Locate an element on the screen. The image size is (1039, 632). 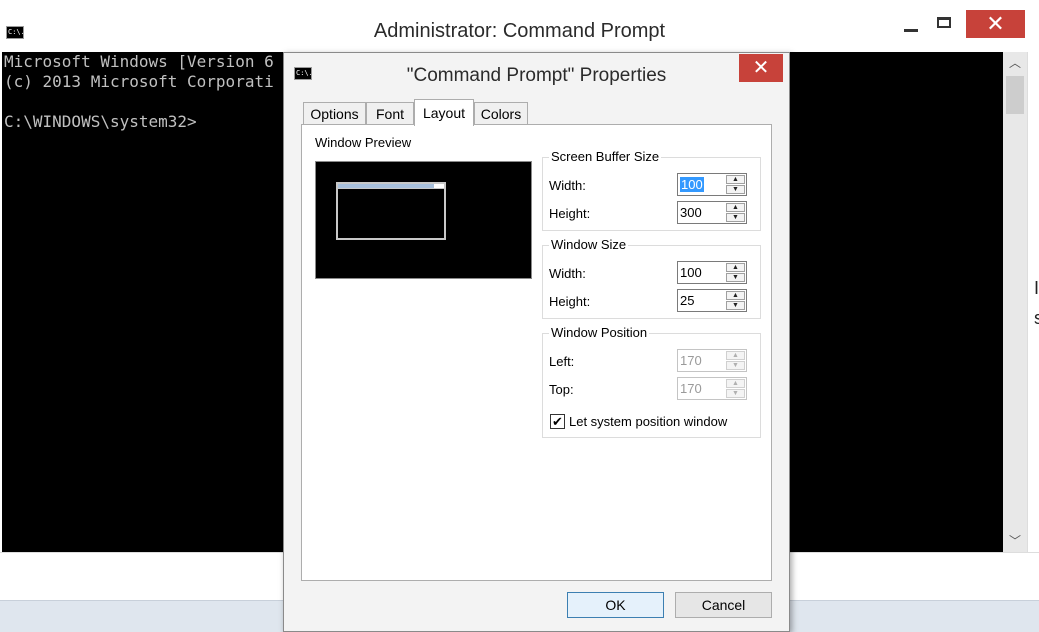
position-left-stepper: 170 ▲ ▼ is located at coordinates (712, 360).